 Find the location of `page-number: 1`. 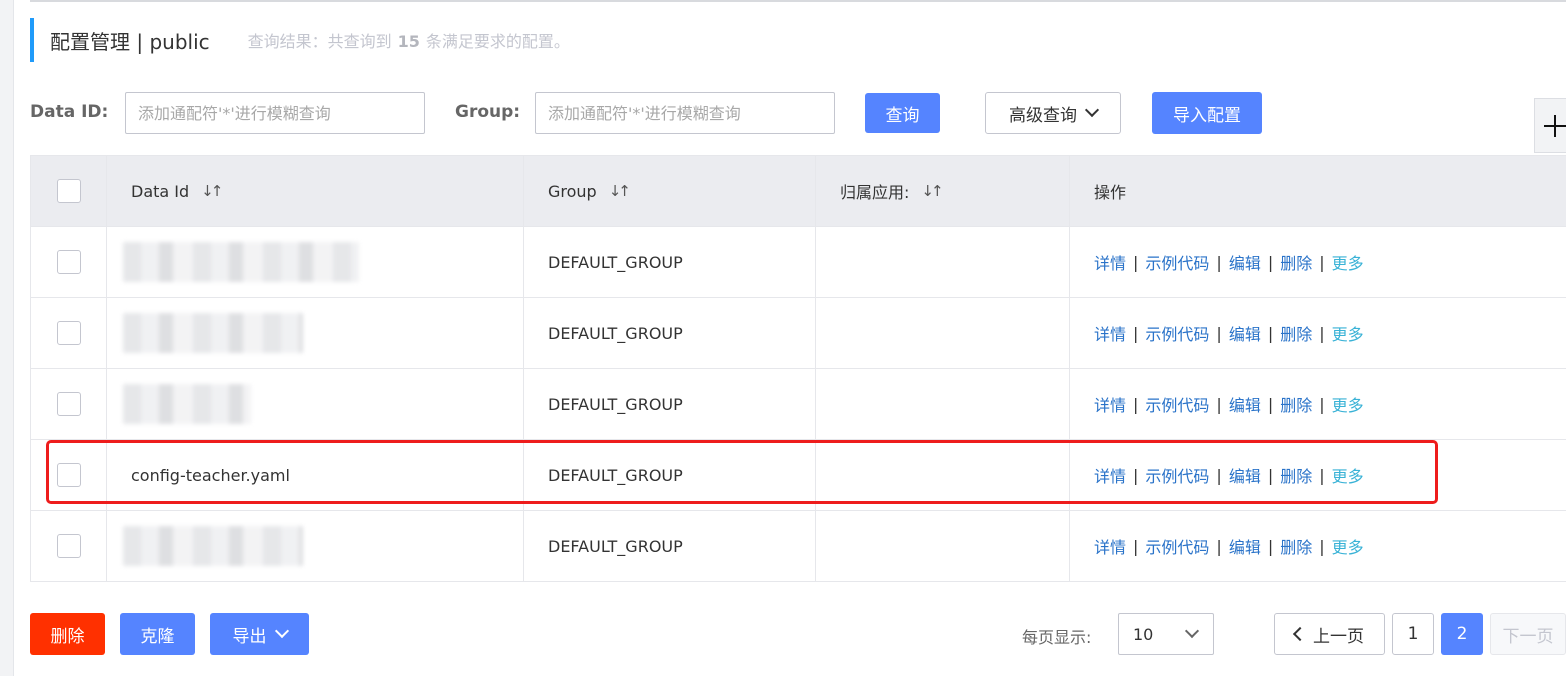

page-number: 1 is located at coordinates (1413, 634).